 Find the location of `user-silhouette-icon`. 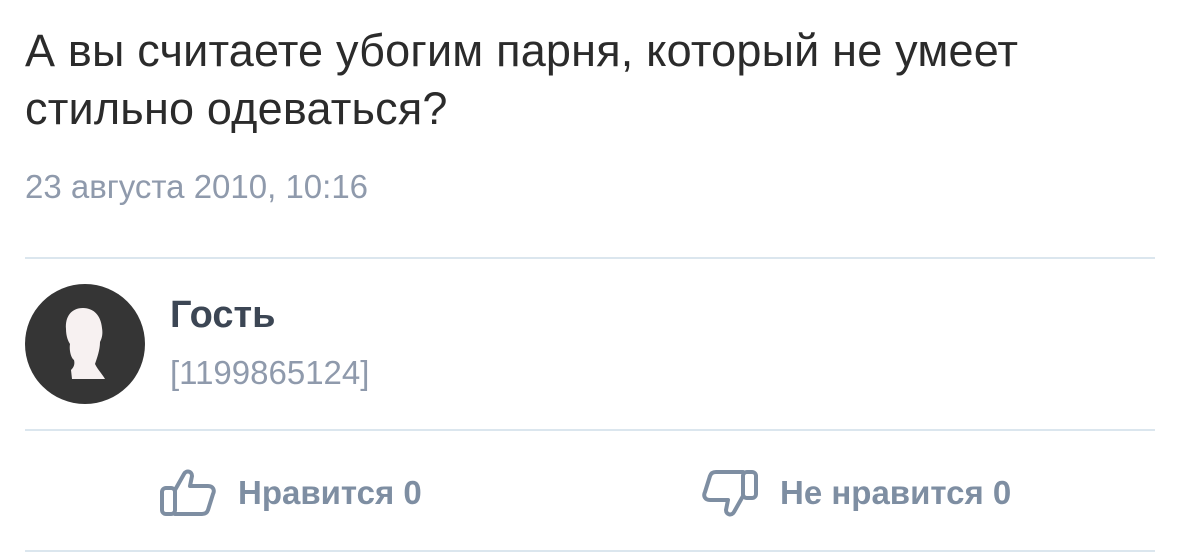

user-silhouette-icon is located at coordinates (85, 343).